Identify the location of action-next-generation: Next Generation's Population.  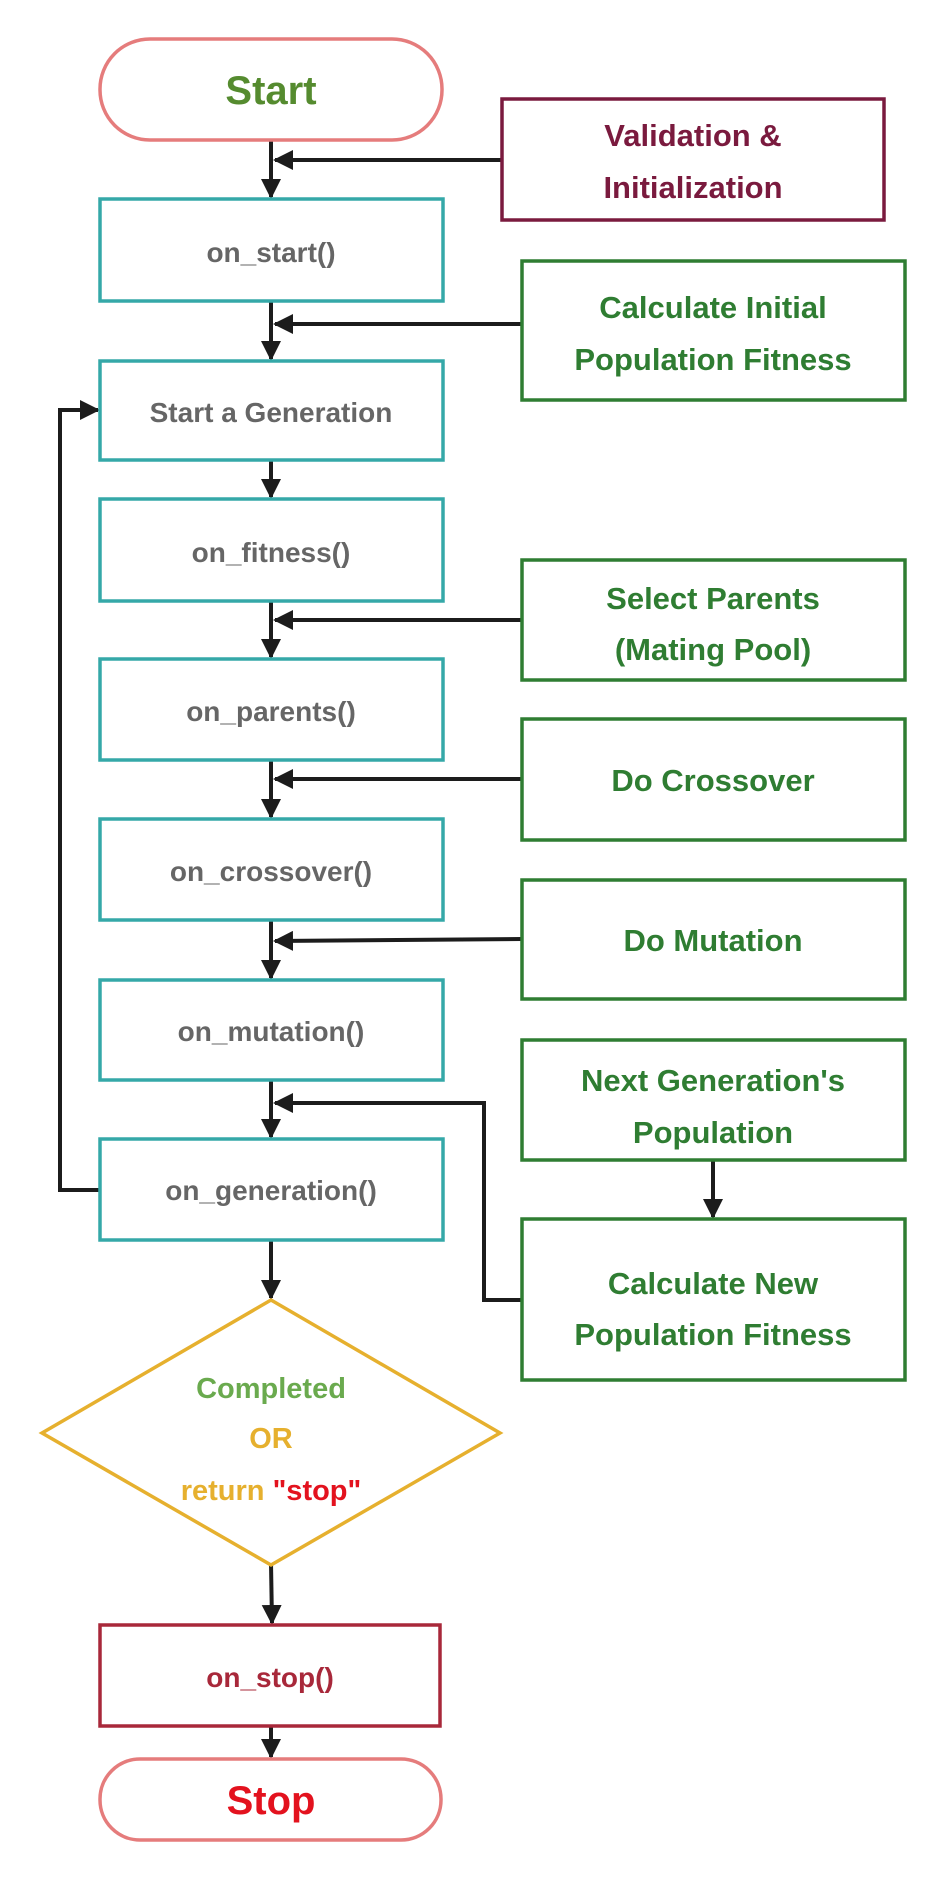
(713, 1100).